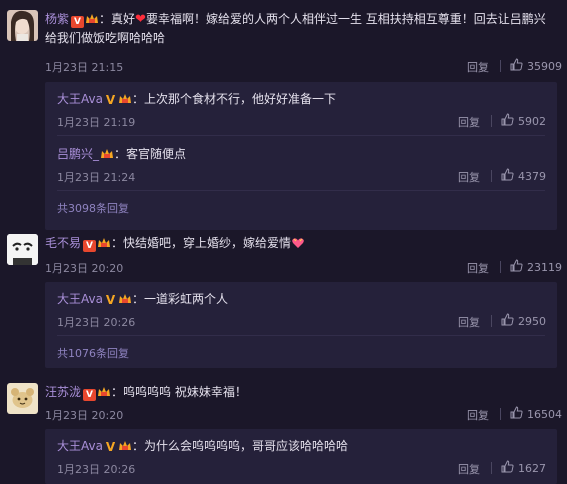  I want to click on username: 毛不易, so click(63, 243).